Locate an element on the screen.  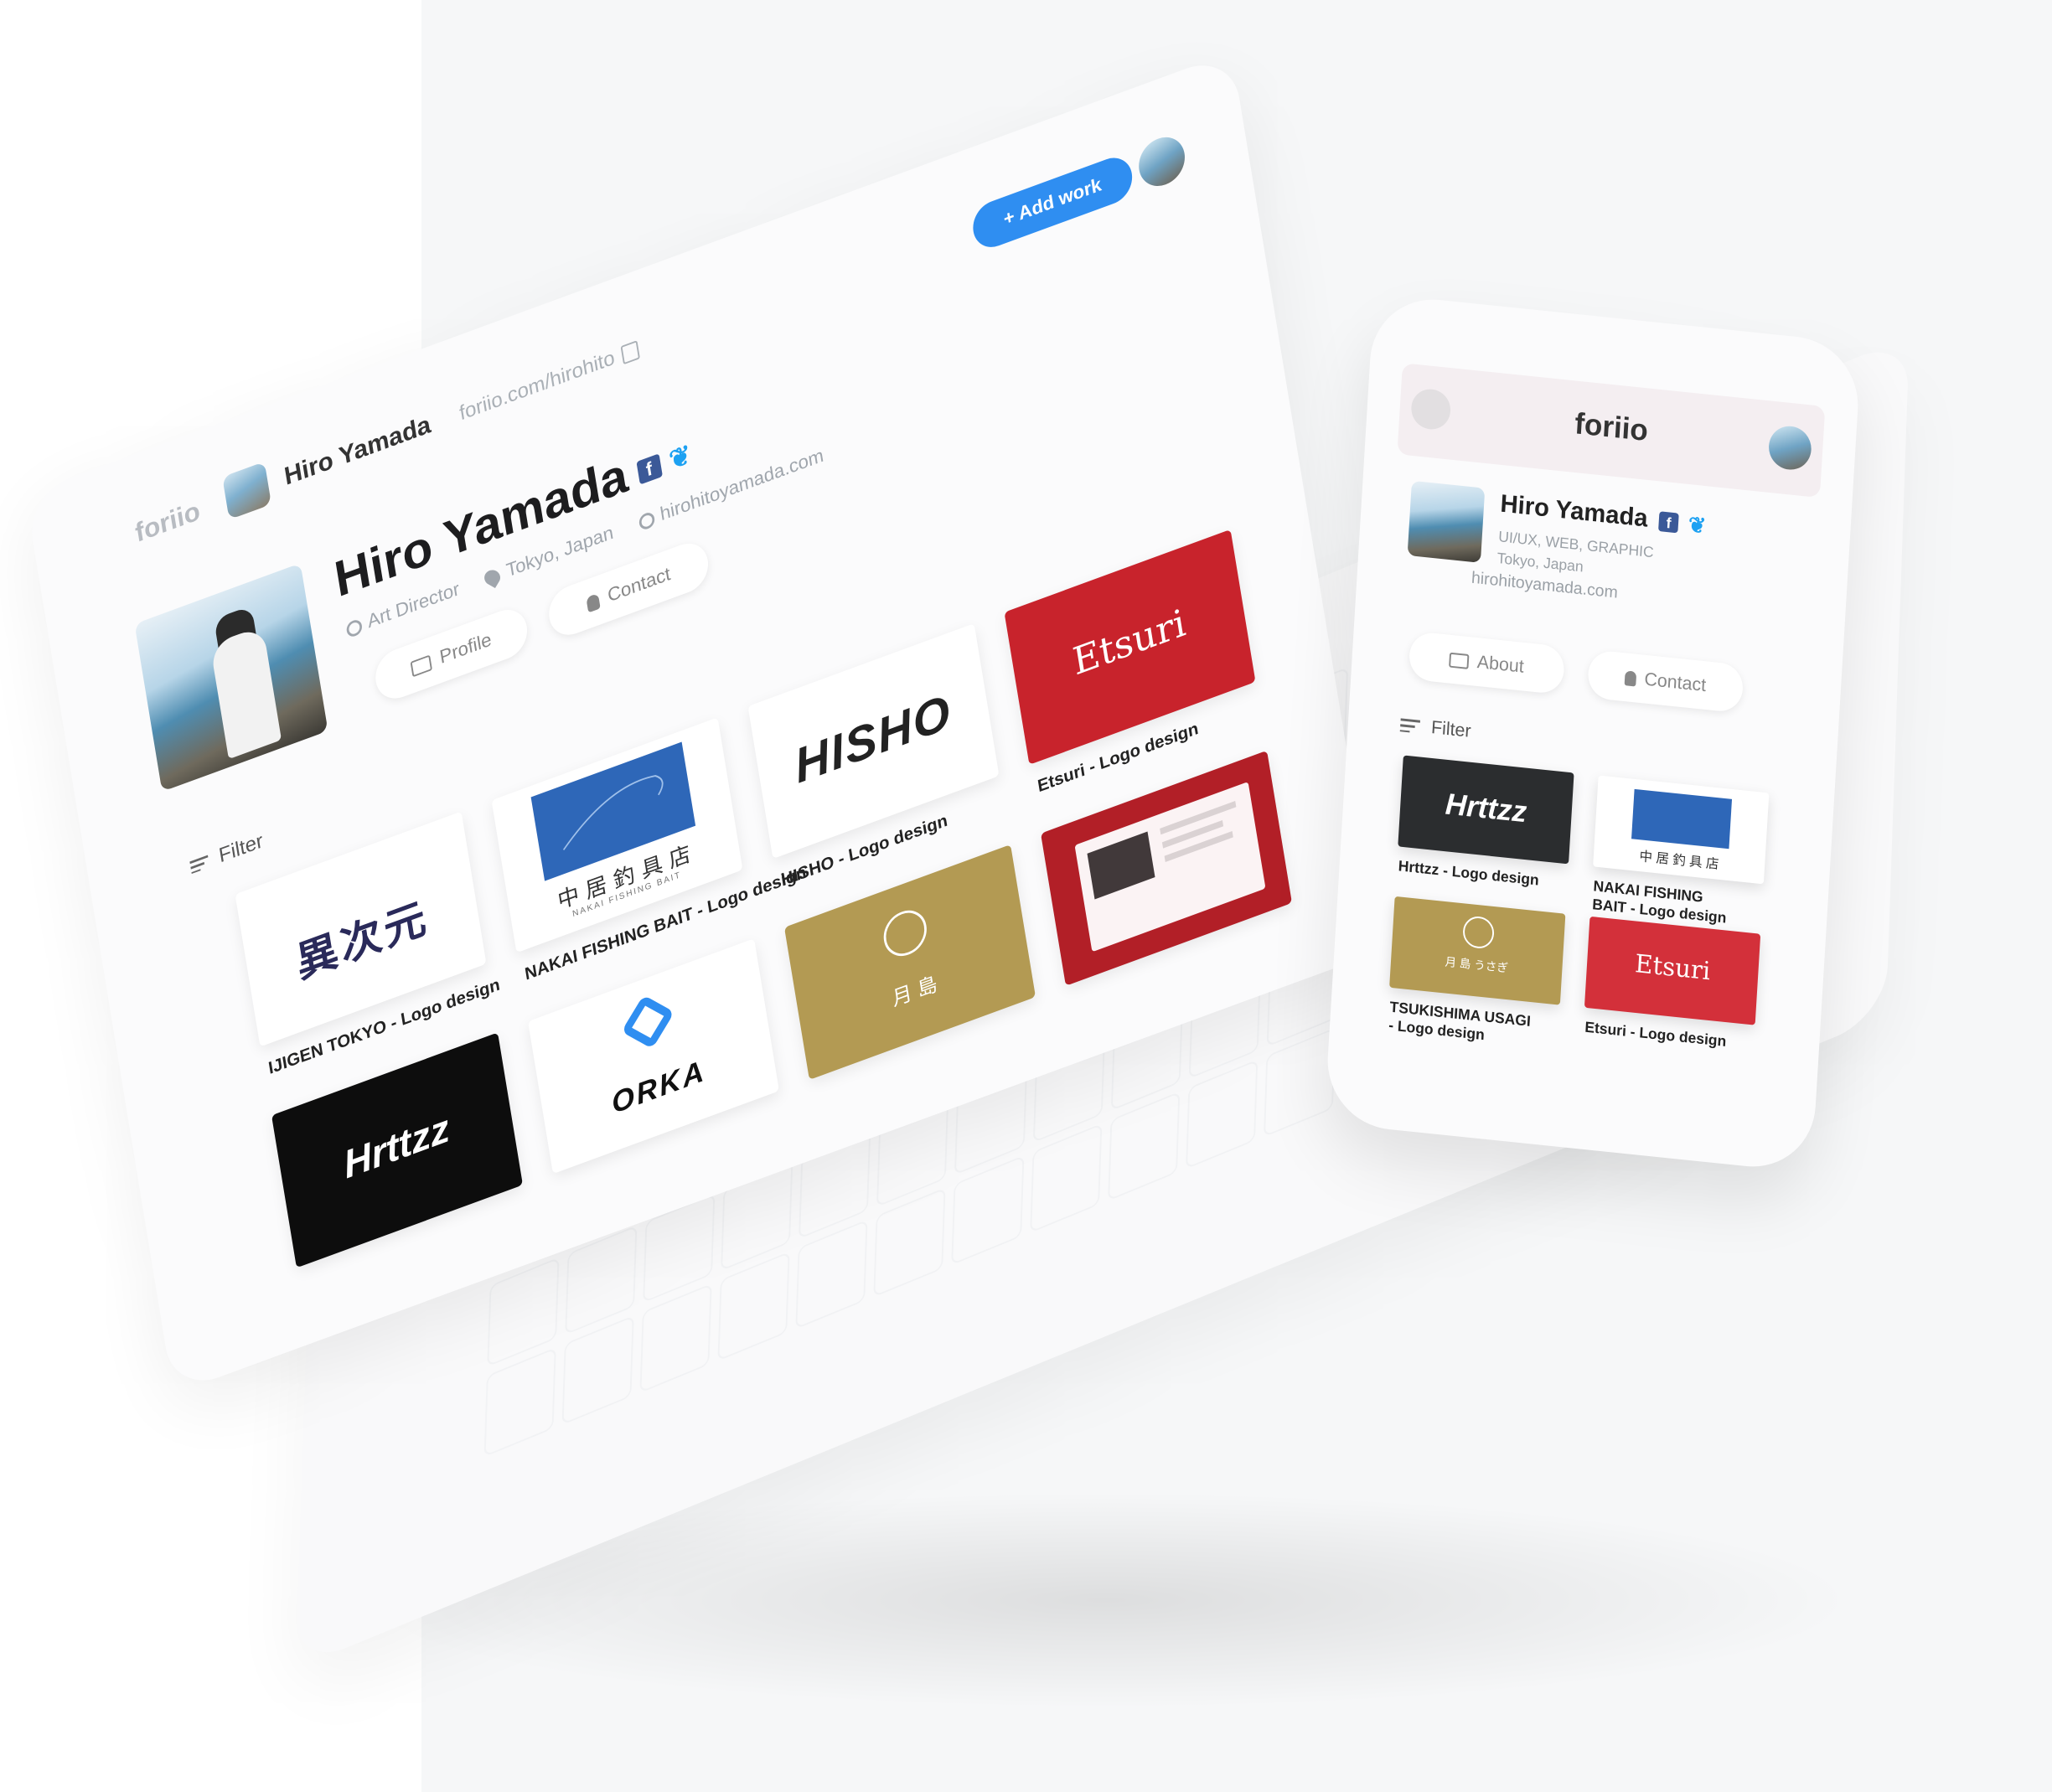
phone-work-card-etsuri: Etsuri is located at coordinates (1672, 970).